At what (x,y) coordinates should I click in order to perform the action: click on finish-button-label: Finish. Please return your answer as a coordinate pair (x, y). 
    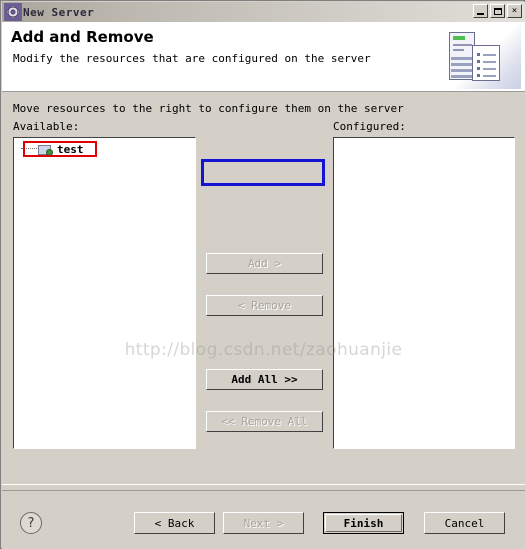
    Looking at the image, I should click on (363, 523).